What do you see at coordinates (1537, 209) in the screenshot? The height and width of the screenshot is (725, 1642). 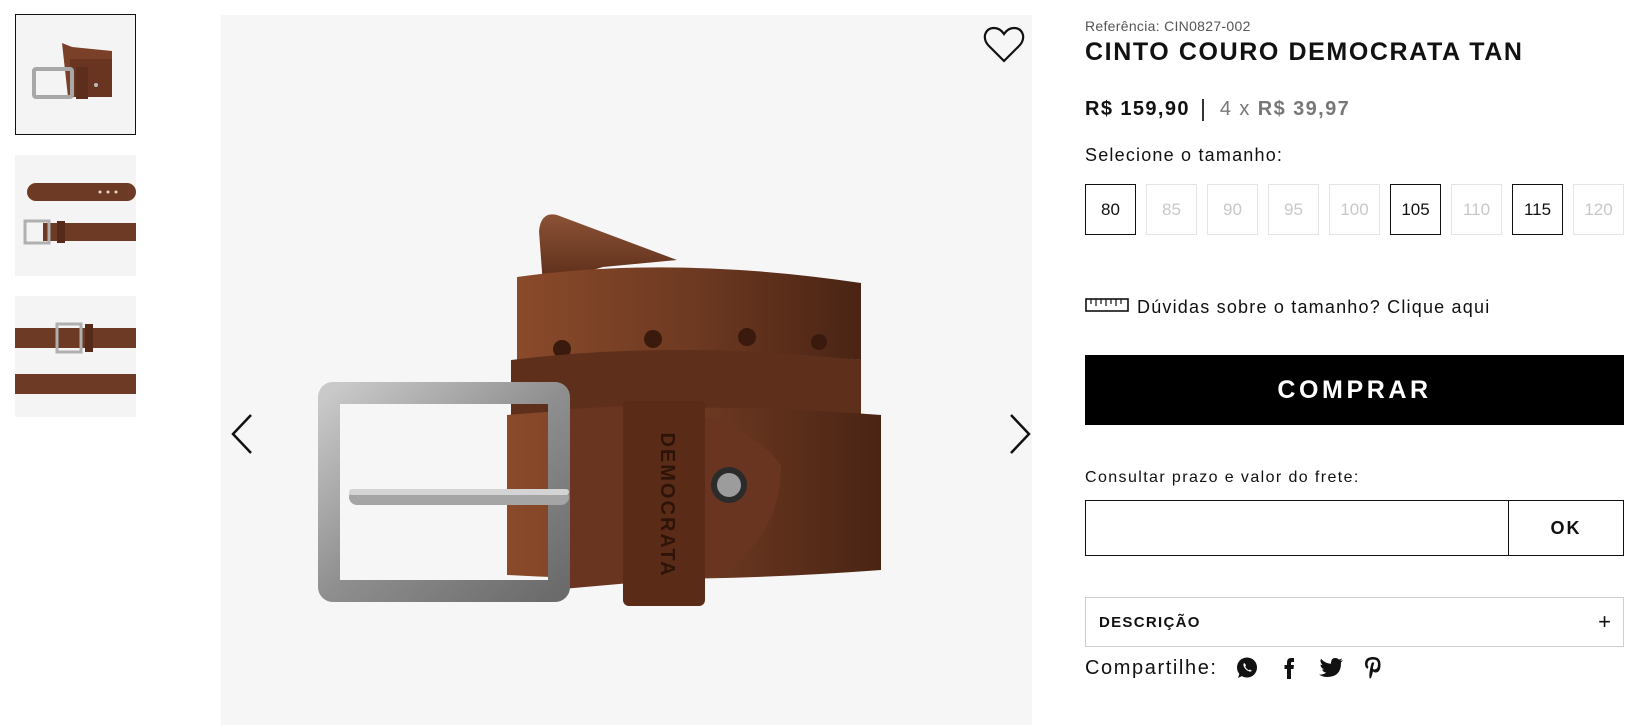 I see `size-option-115: 115` at bounding box center [1537, 209].